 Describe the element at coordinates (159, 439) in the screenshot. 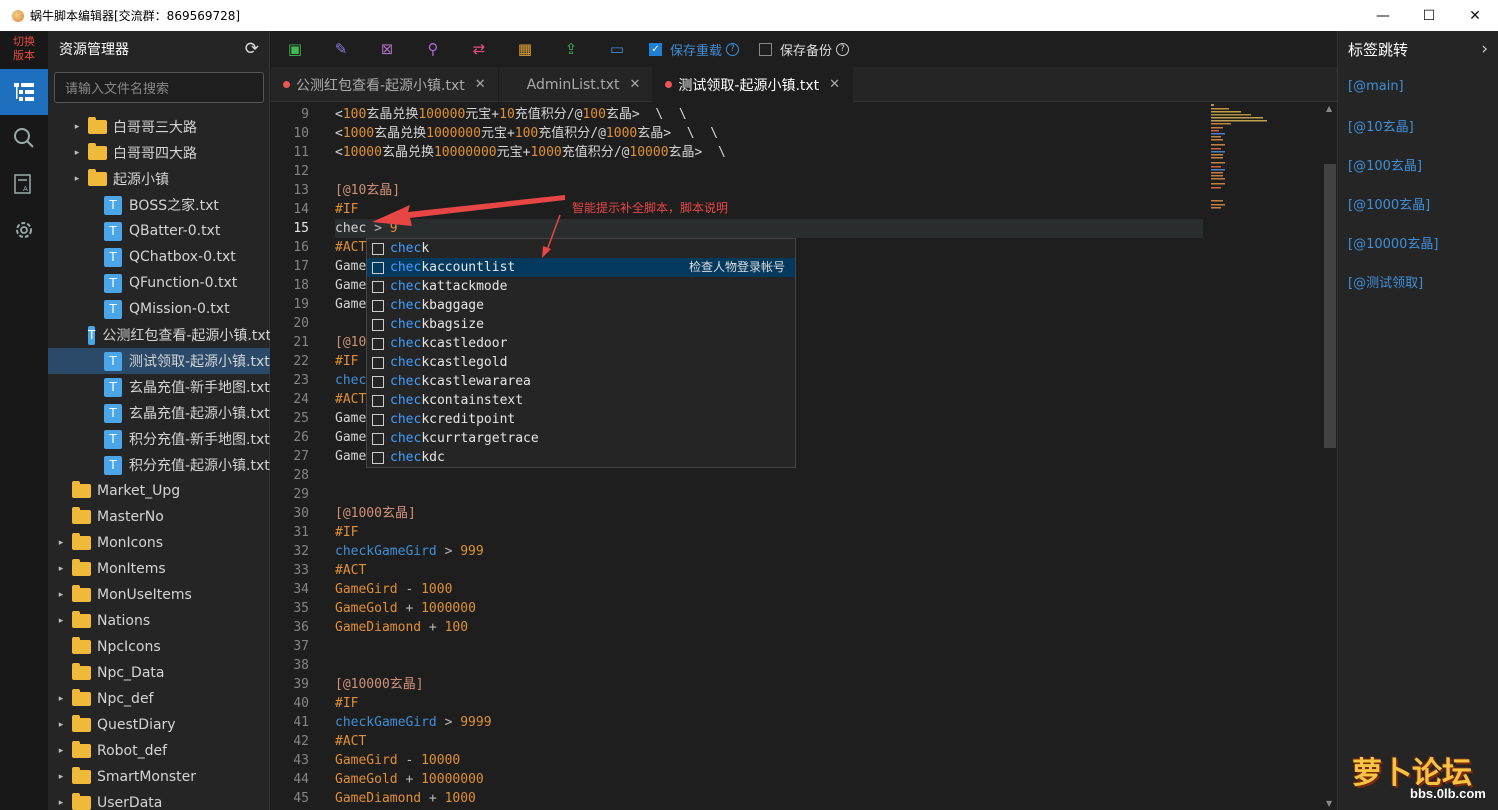

I see `tree-file: T 积分充值-新手地图.txt` at that location.